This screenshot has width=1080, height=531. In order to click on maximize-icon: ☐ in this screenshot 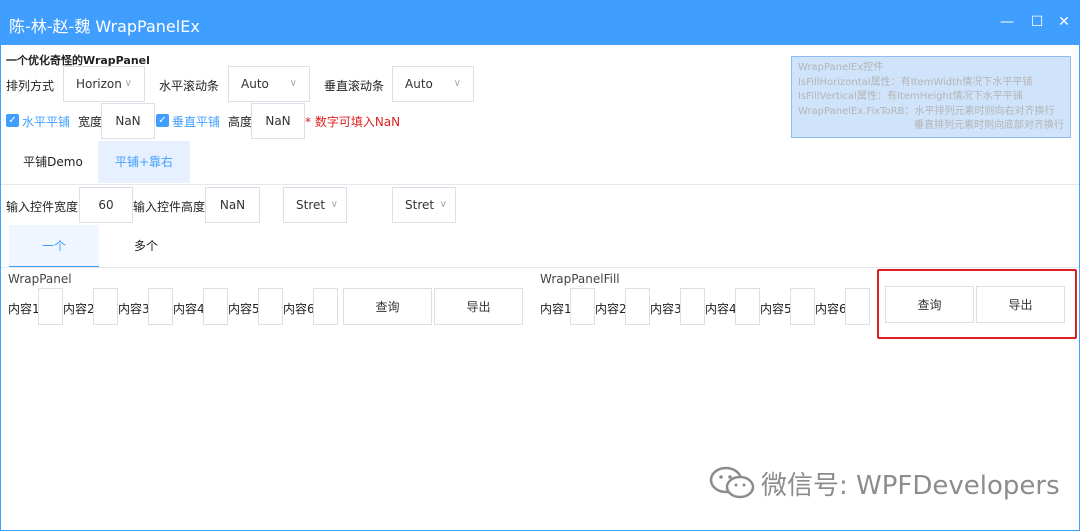, I will do `click(1037, 22)`.